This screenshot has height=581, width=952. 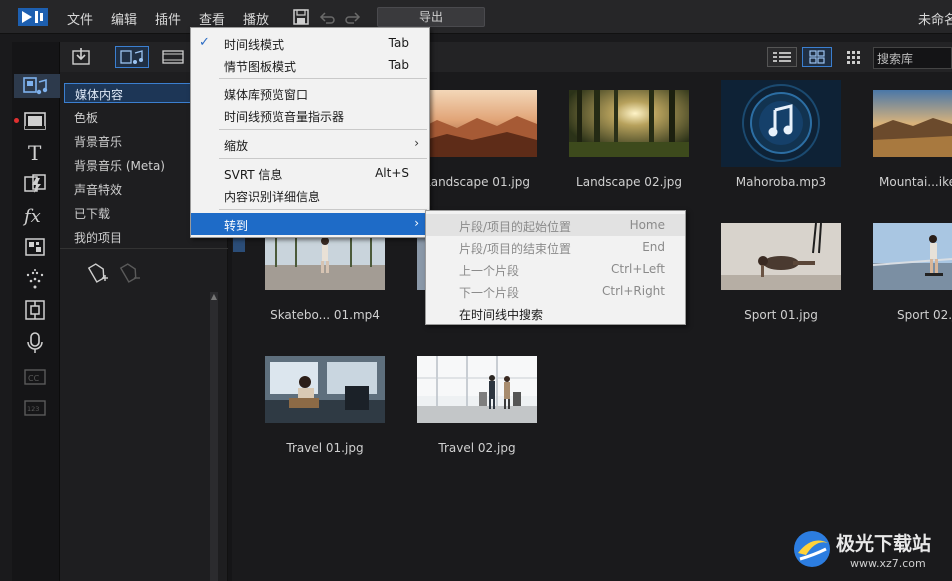 I want to click on voiceover-tool, so click(x=35, y=343).